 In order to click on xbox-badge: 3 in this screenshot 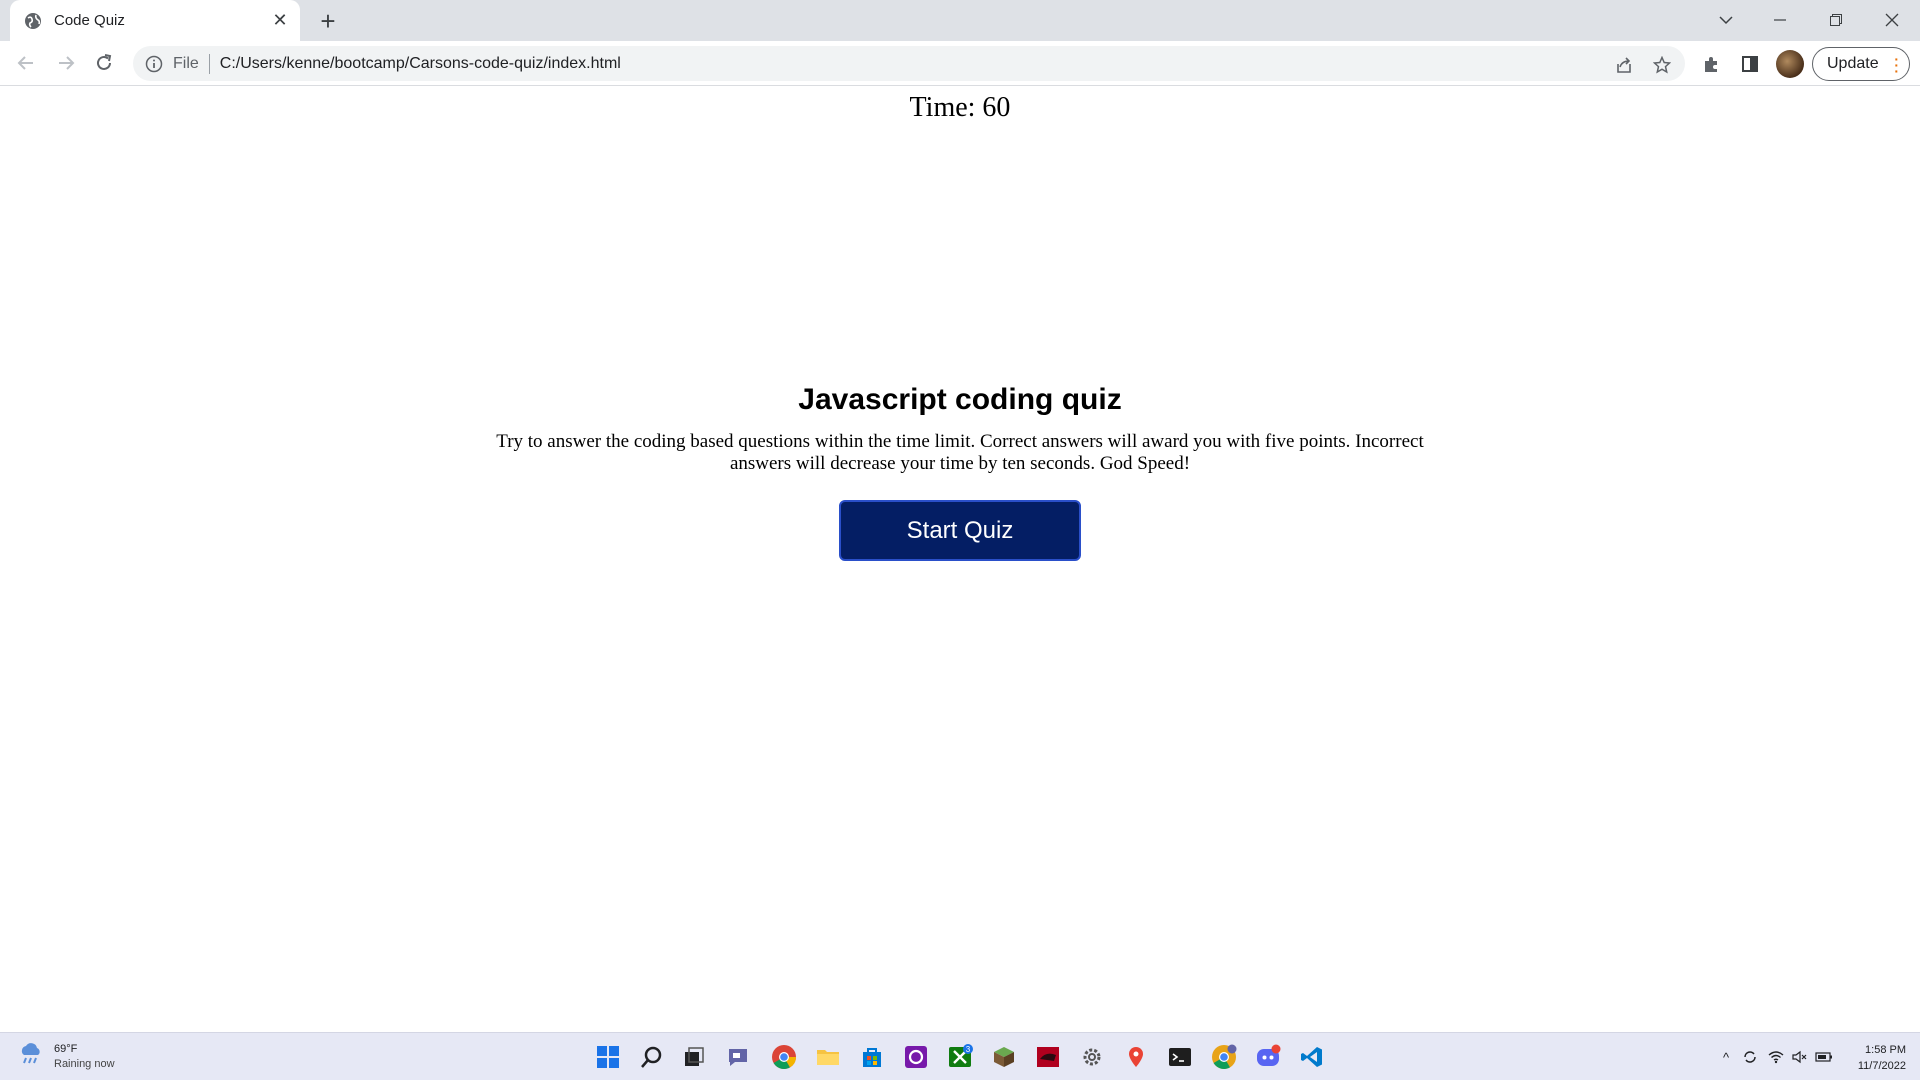, I will do `click(968, 1049)`.